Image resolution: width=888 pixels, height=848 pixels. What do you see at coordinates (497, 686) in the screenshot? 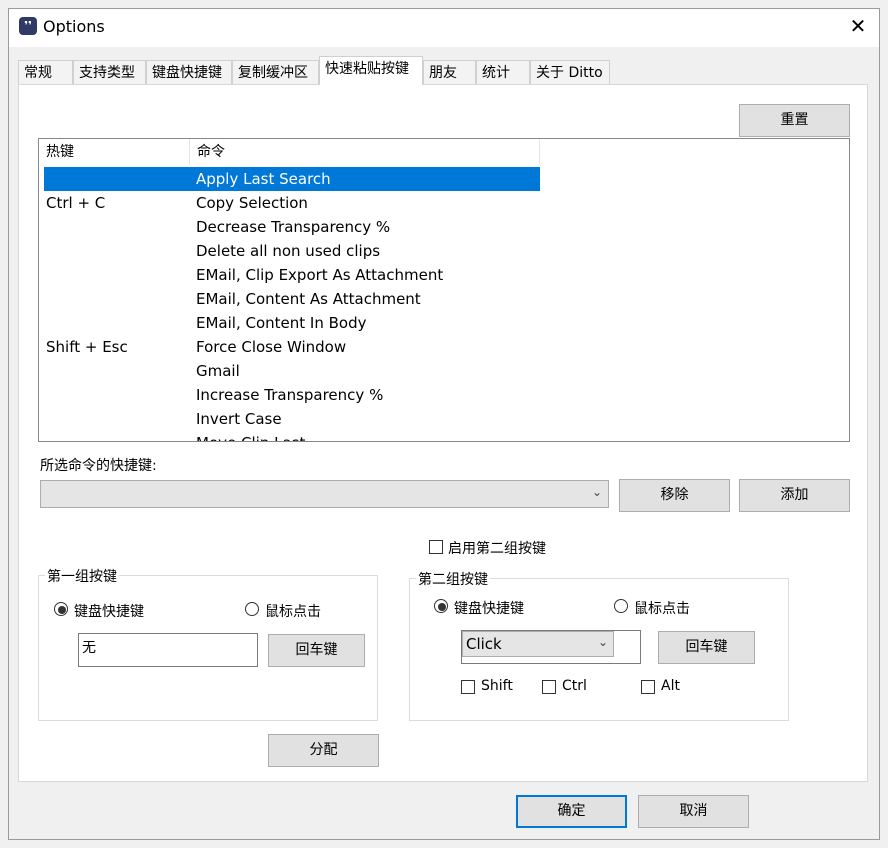
I see `shift-label: Shift` at bounding box center [497, 686].